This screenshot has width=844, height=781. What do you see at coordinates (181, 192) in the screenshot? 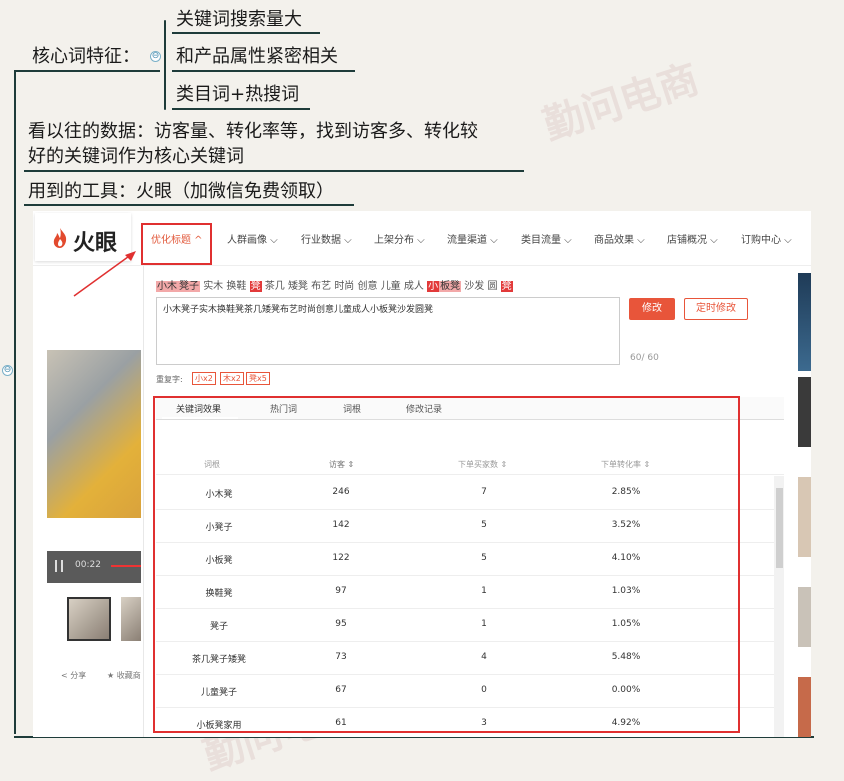
I see `mindmap-node-tool: 用到的工具：火眼（加微信免费领取）` at bounding box center [181, 192].